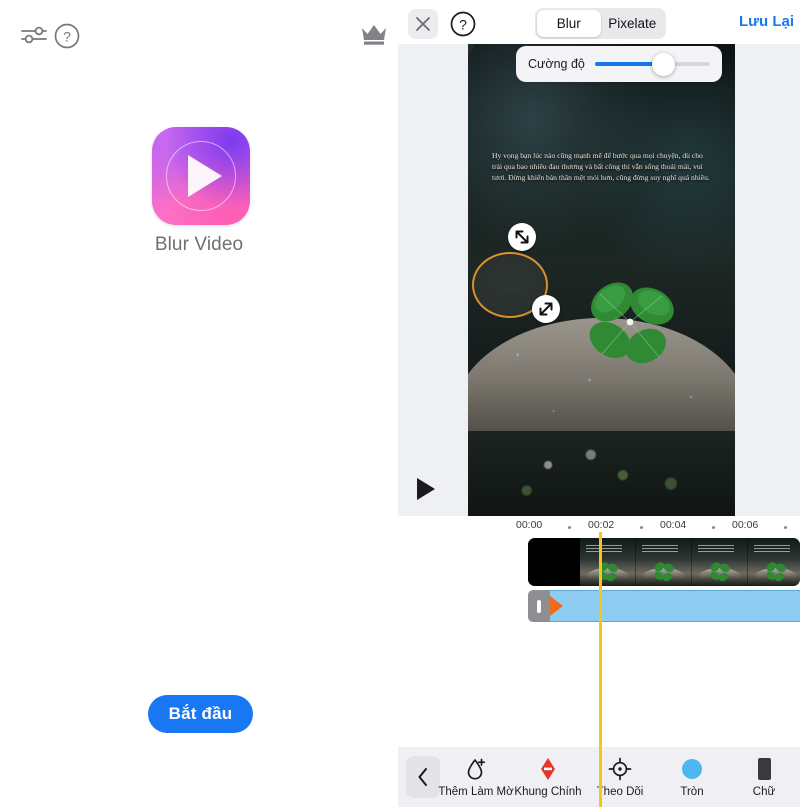 The width and height of the screenshot is (800, 807). I want to click on tool-label: Thêm Làm Mờ, so click(476, 791).